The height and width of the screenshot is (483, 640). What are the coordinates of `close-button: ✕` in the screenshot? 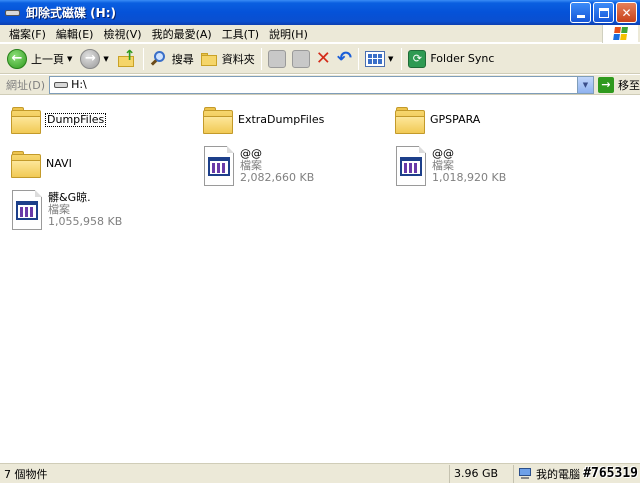 It's located at (626, 12).